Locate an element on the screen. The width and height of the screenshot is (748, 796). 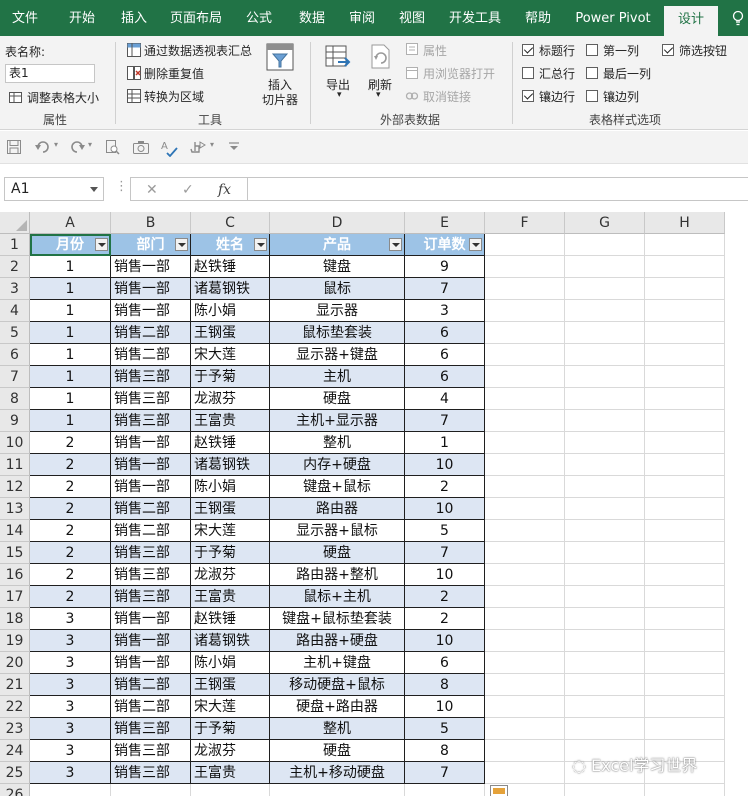
table-cell-product: 路由器 is located at coordinates (337, 509).